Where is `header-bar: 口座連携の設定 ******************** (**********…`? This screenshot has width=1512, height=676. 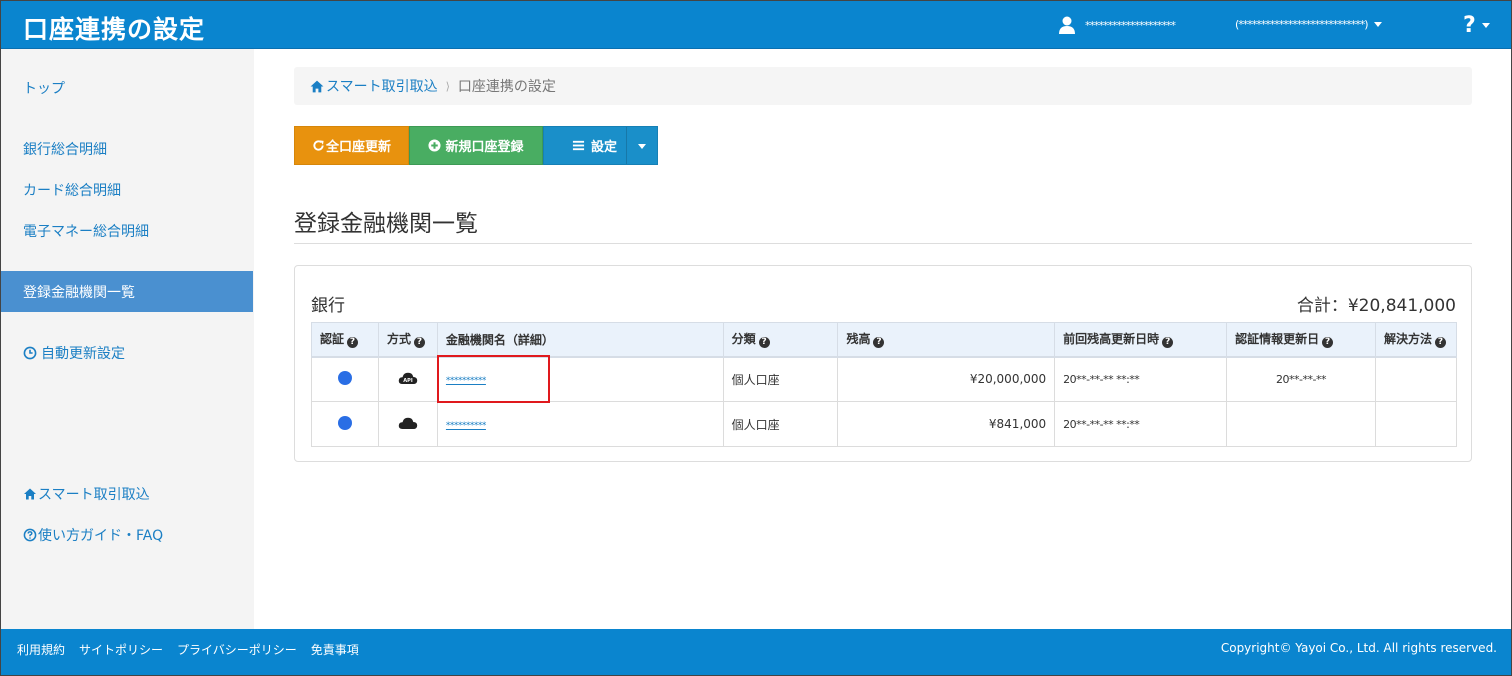 header-bar: 口座連携の設定 ******************** (**********… is located at coordinates (756, 25).